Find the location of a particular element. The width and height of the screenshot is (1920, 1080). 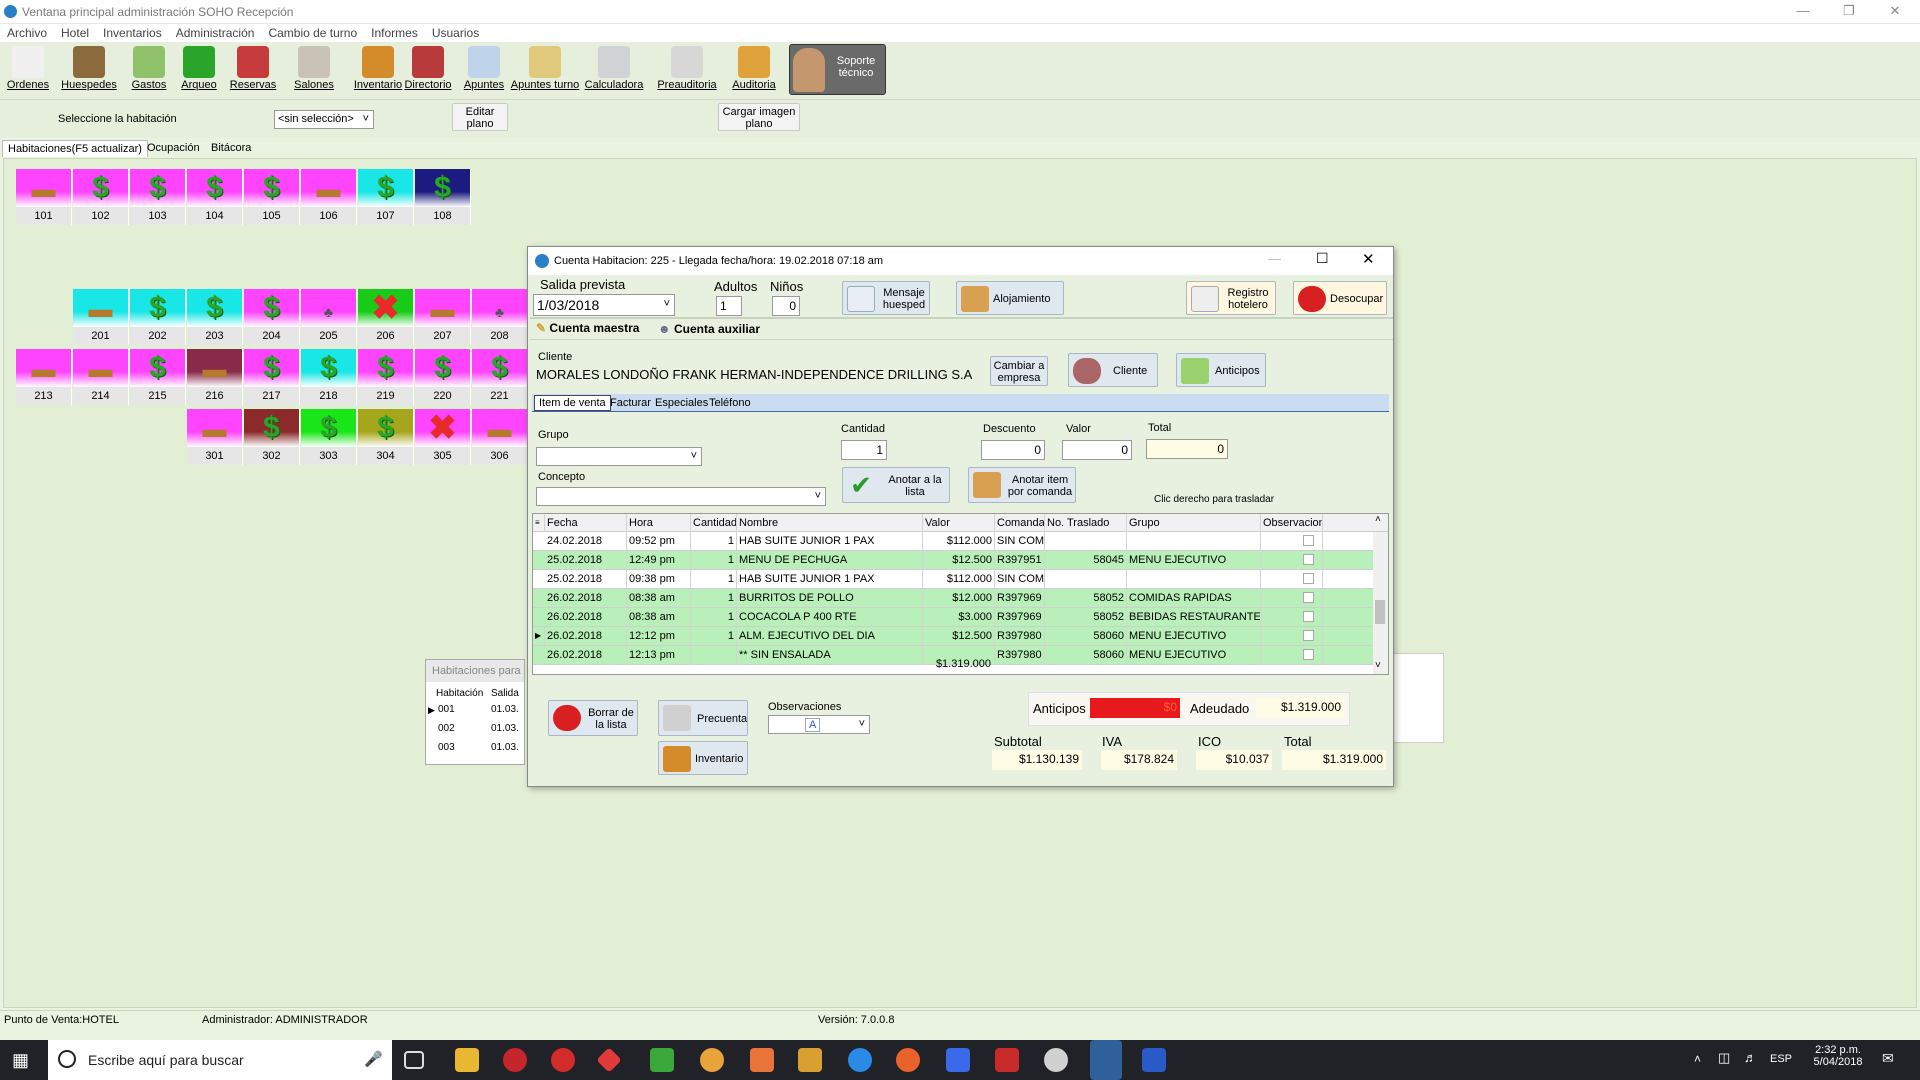

subtab-facturar: Facturar is located at coordinates (630, 403).